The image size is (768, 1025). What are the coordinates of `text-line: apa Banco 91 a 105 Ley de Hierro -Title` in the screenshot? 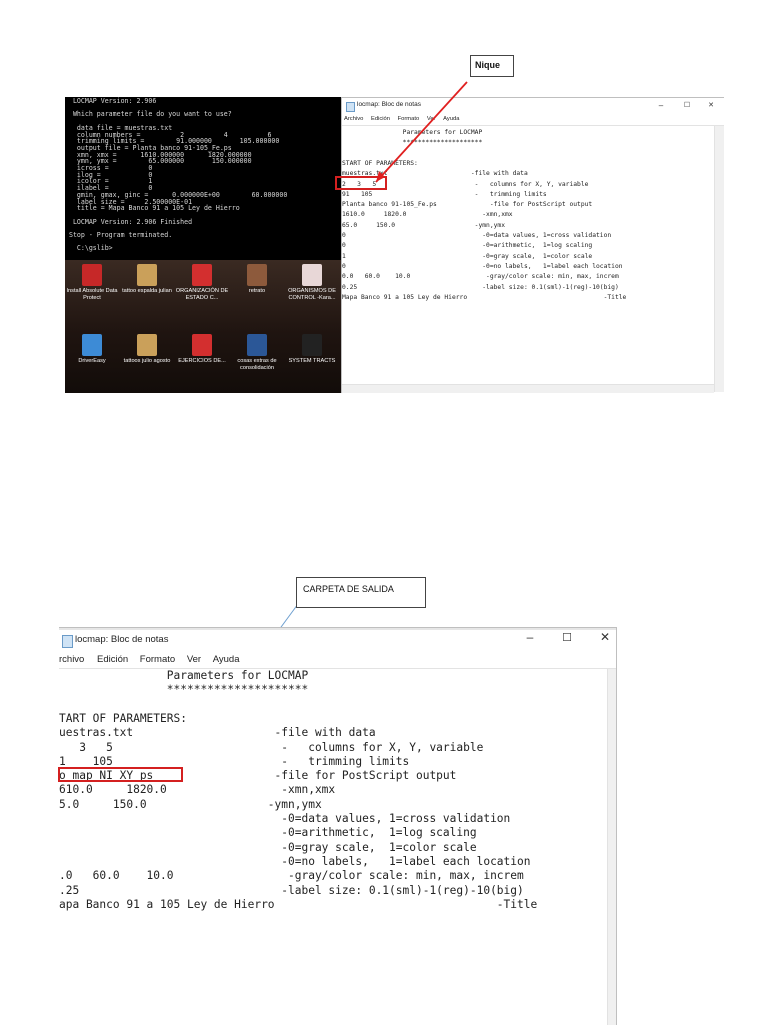 It's located at (298, 904).